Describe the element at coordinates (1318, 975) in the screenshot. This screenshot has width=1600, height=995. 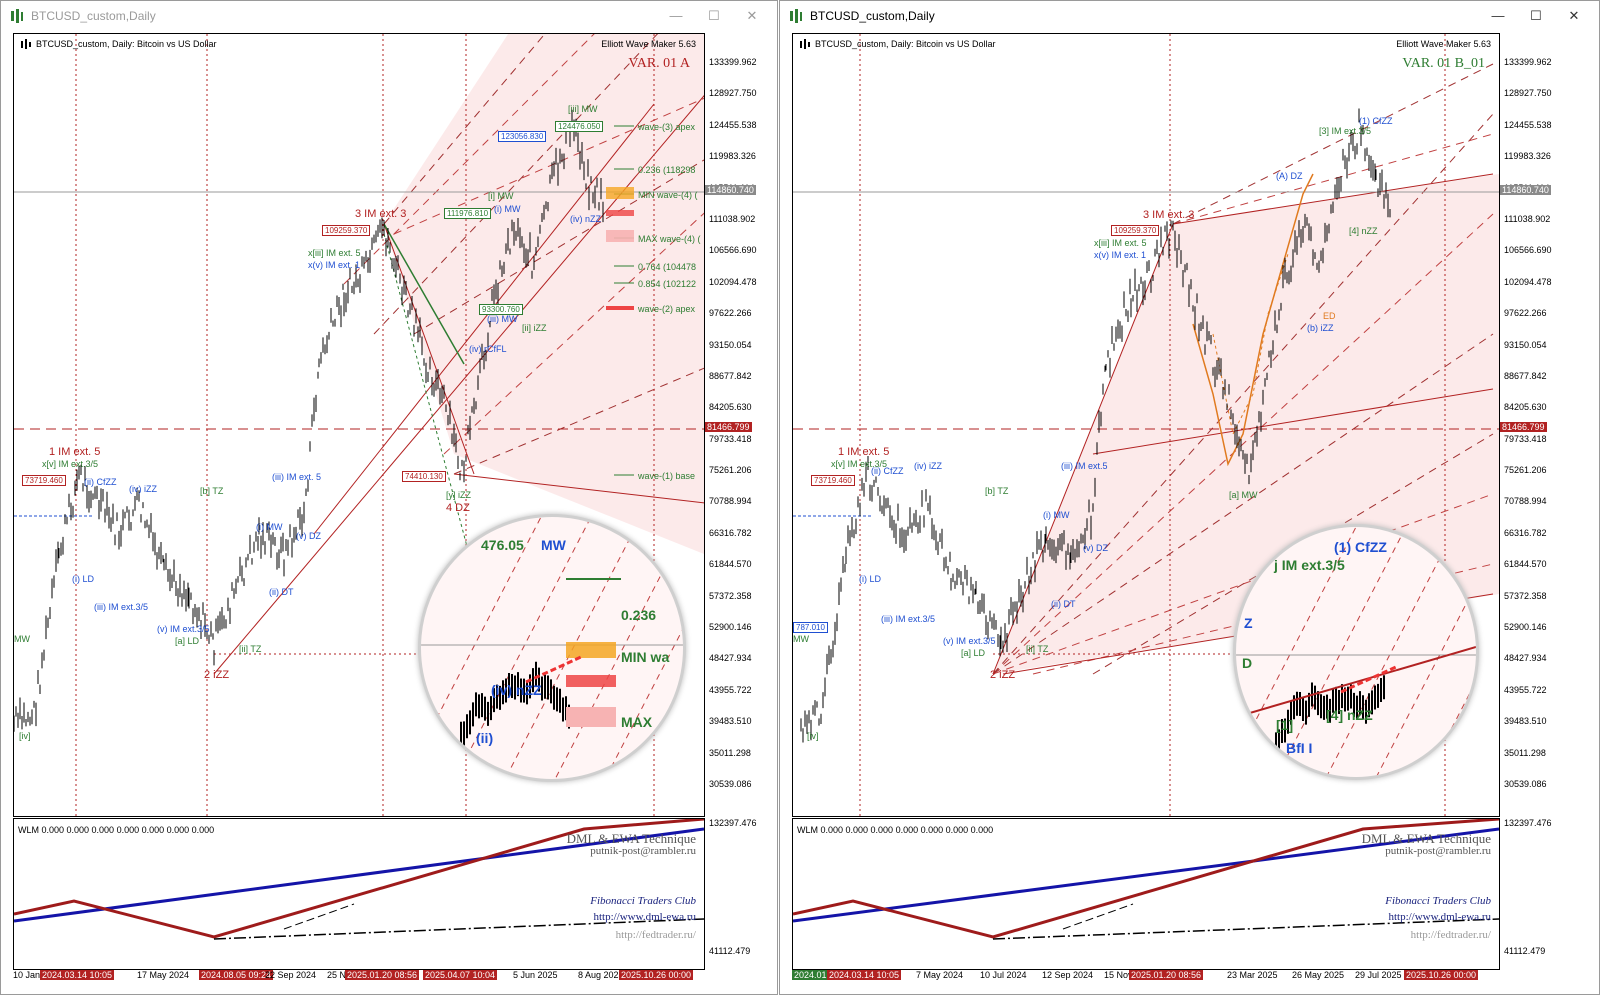
I see `time-tick: 26 May 2025` at that location.